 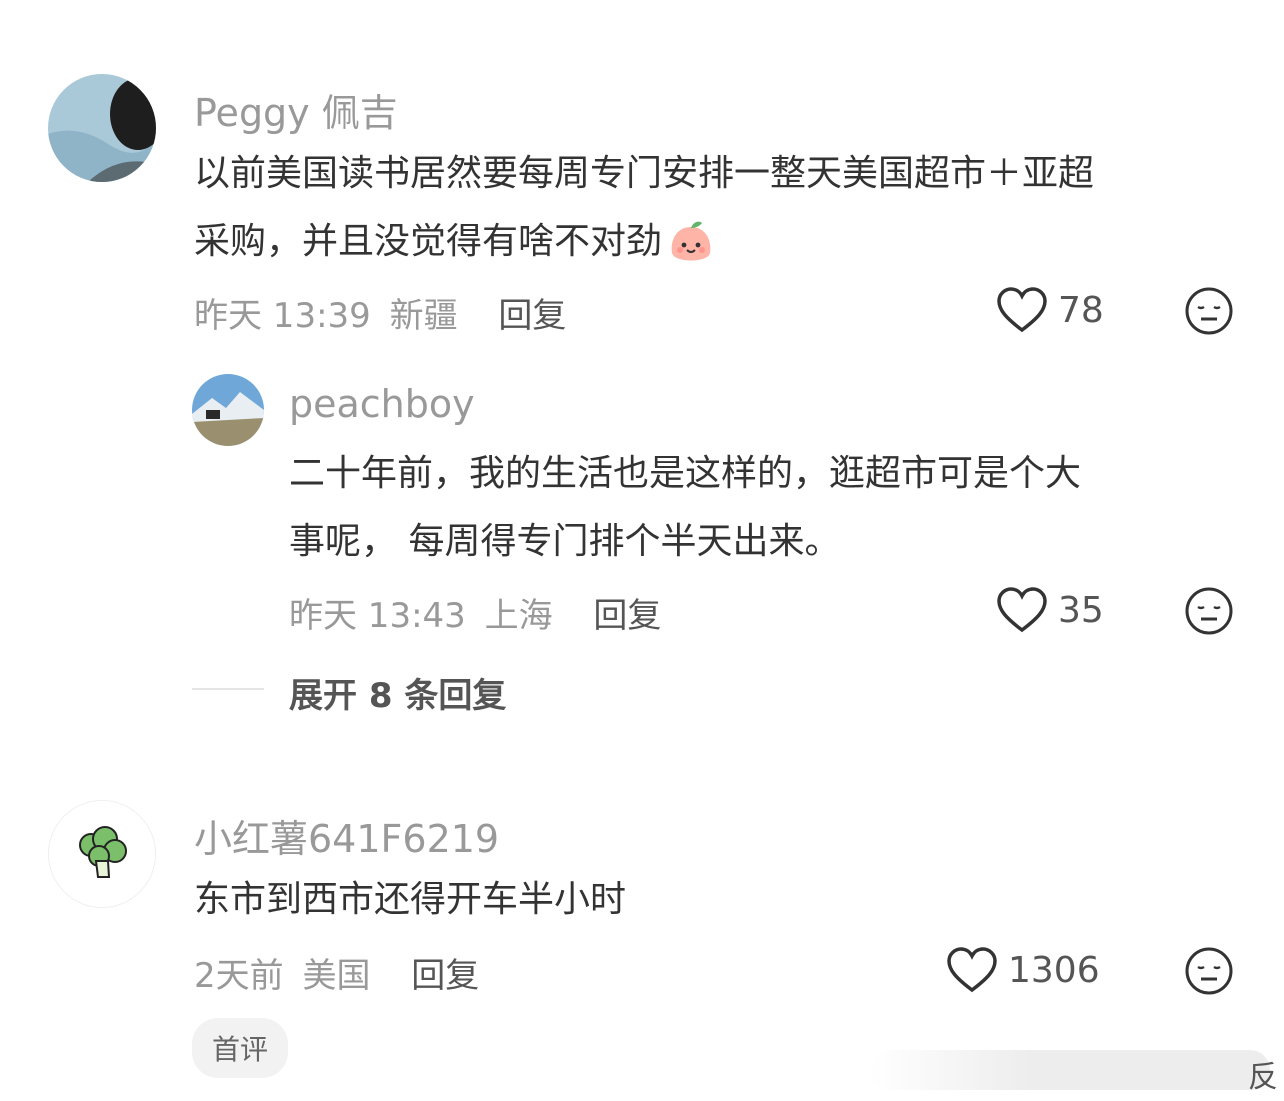 I want to click on reply-username: peachboy, so click(x=382, y=404).